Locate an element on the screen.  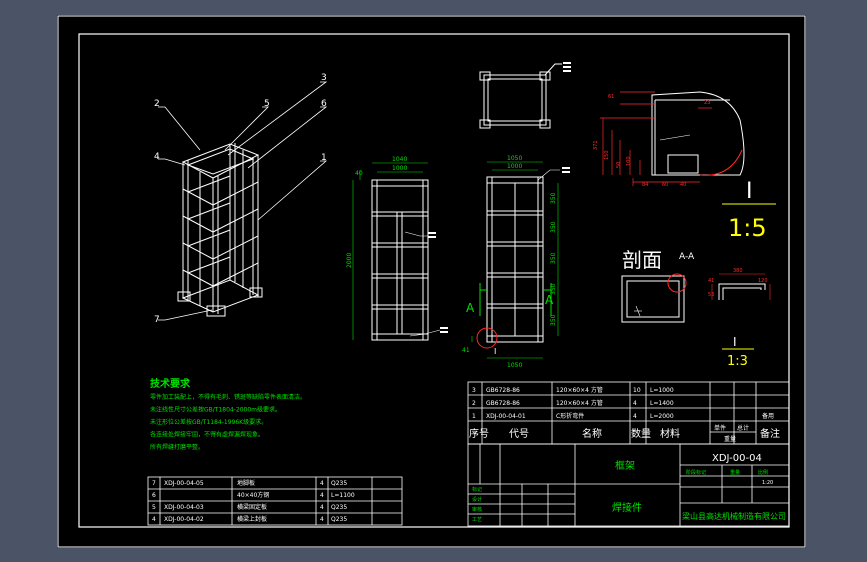
parts-right-no: 1 is located at coordinates (474, 416).